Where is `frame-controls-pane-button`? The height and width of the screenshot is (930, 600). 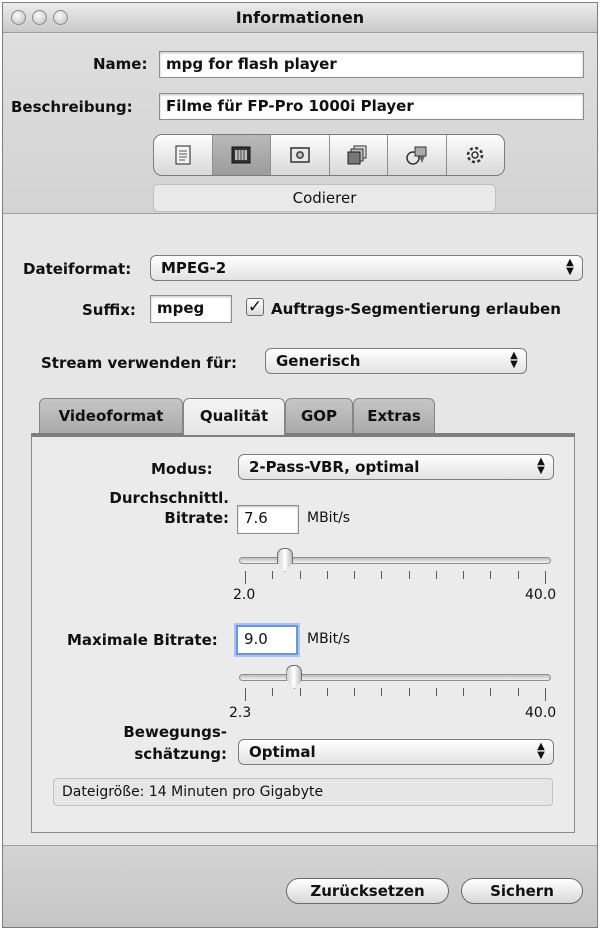 frame-controls-pane-button is located at coordinates (359, 155).